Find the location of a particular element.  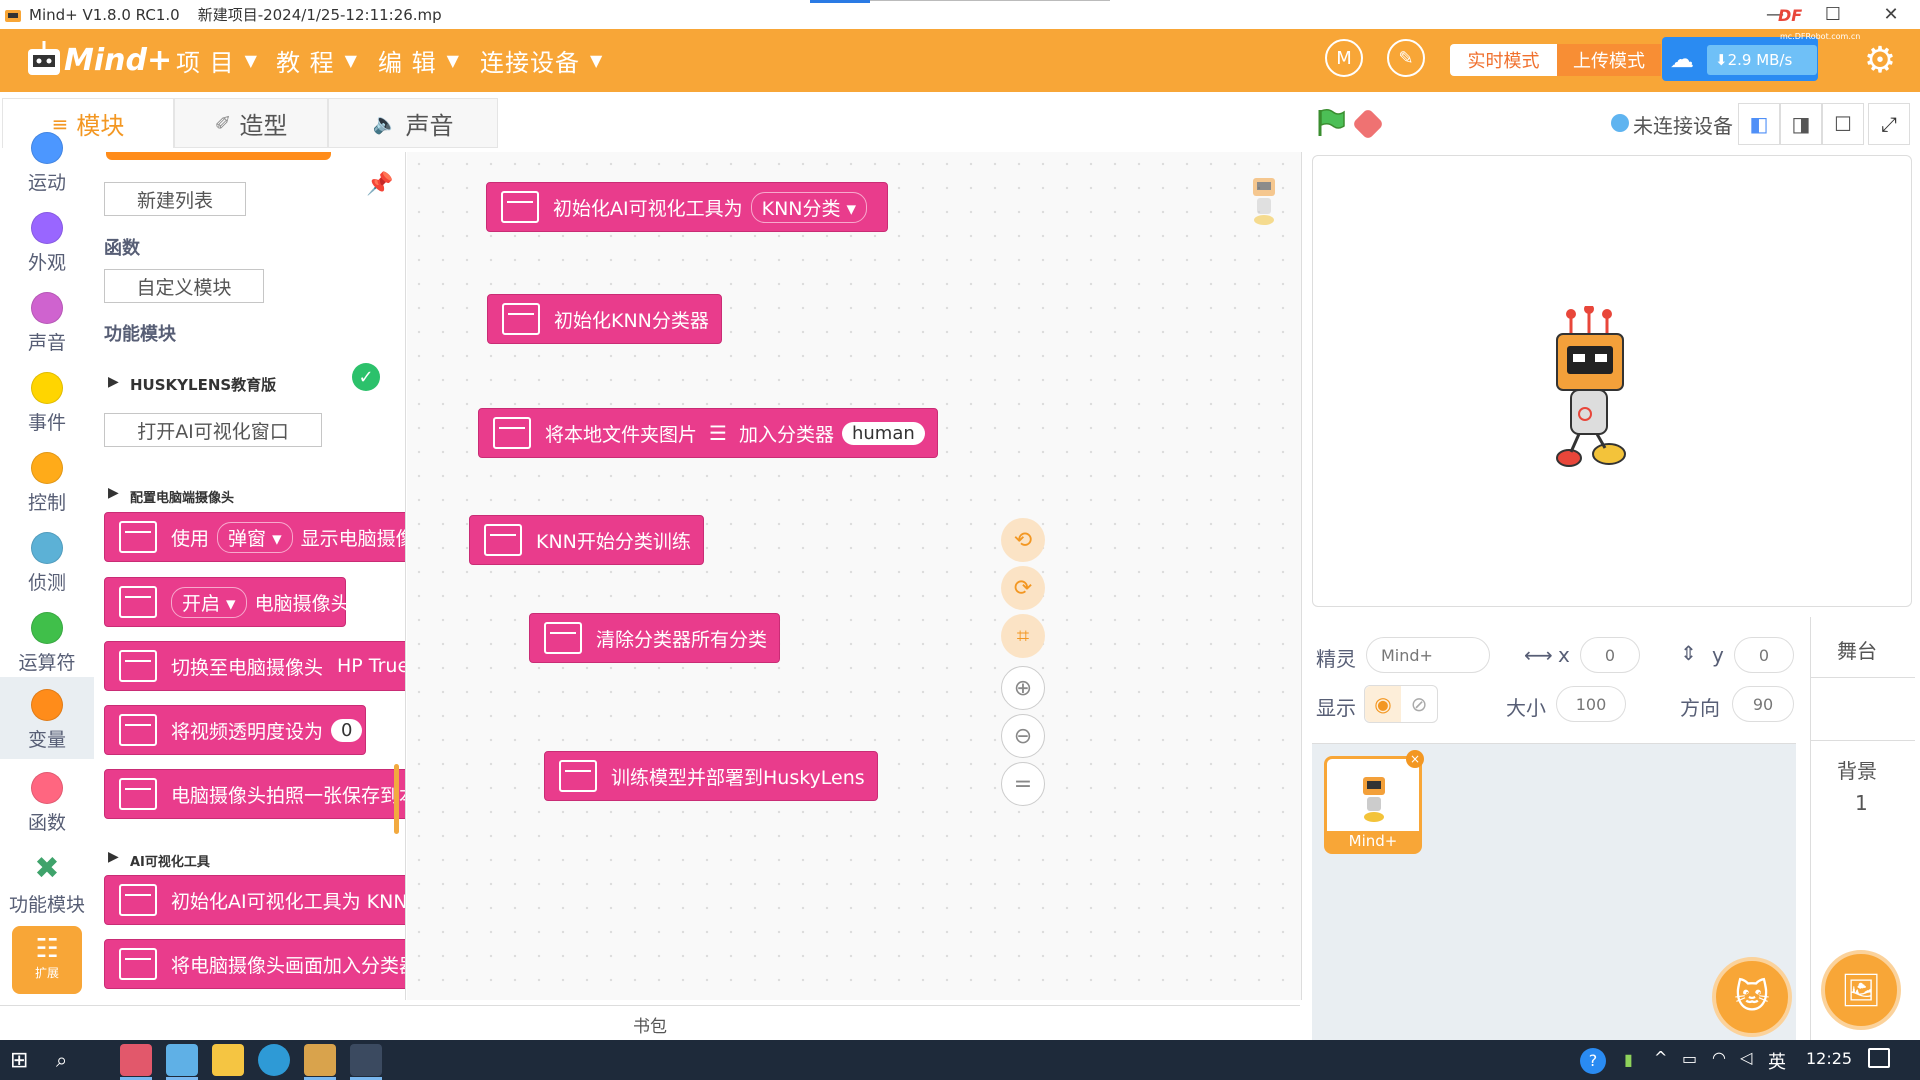

close-button: ✕ is located at coordinates (1891, 14).